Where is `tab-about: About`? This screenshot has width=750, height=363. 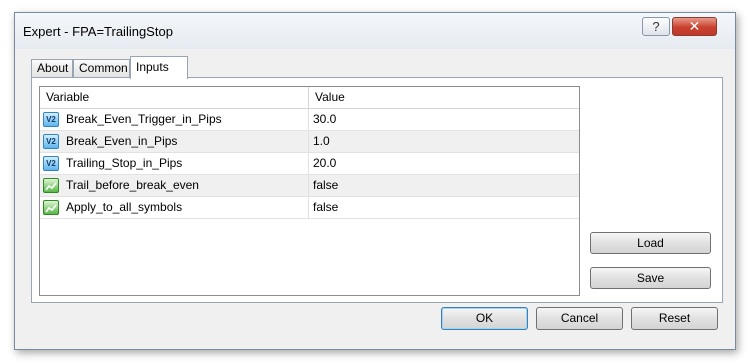
tab-about: About is located at coordinates (52, 68).